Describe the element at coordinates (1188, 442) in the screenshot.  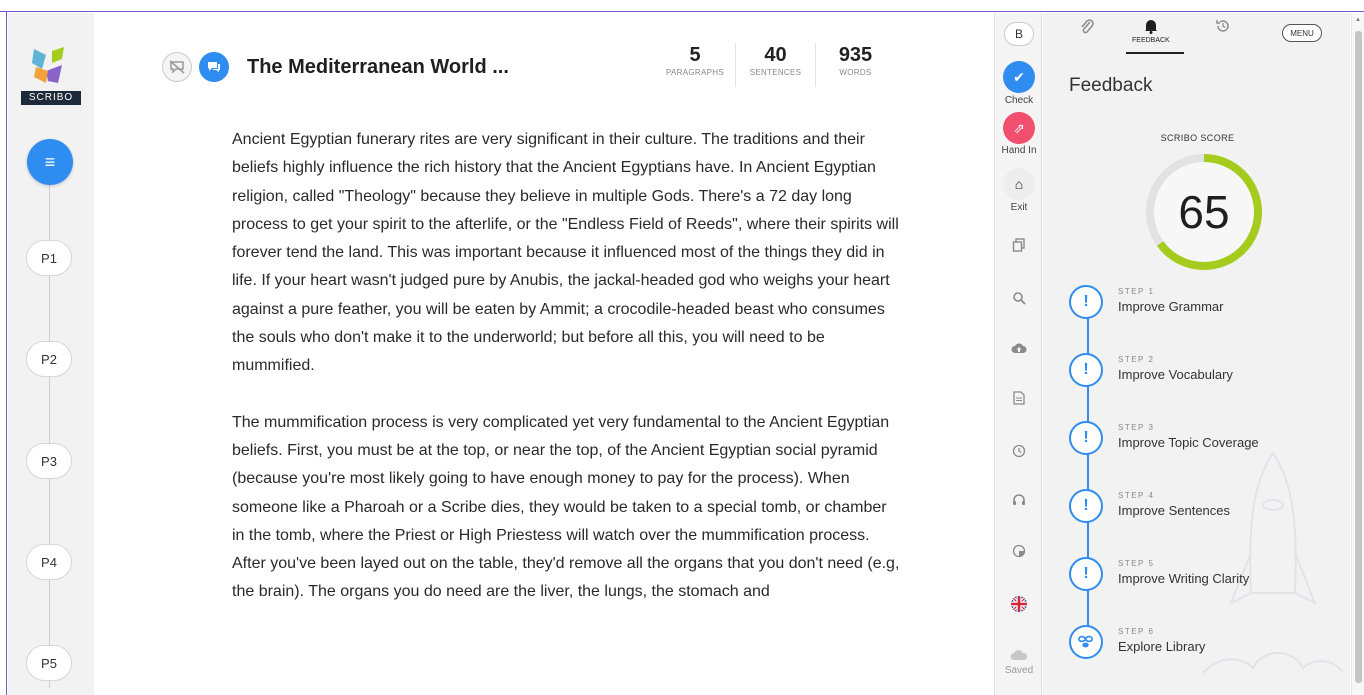
I see `step-label: Improve Topic Coverage` at that location.